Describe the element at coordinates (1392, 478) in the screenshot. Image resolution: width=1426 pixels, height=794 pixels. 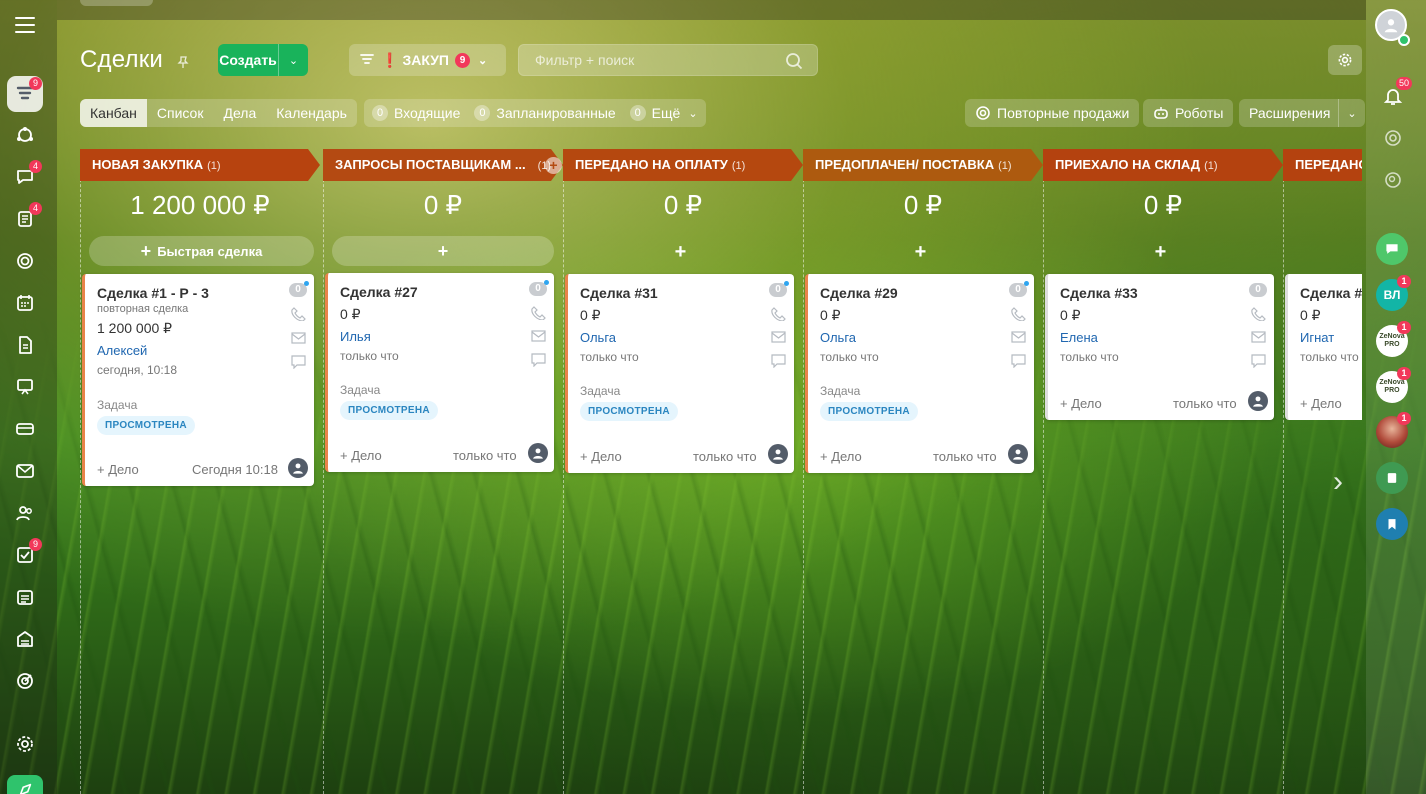
I see `notes-button` at that location.